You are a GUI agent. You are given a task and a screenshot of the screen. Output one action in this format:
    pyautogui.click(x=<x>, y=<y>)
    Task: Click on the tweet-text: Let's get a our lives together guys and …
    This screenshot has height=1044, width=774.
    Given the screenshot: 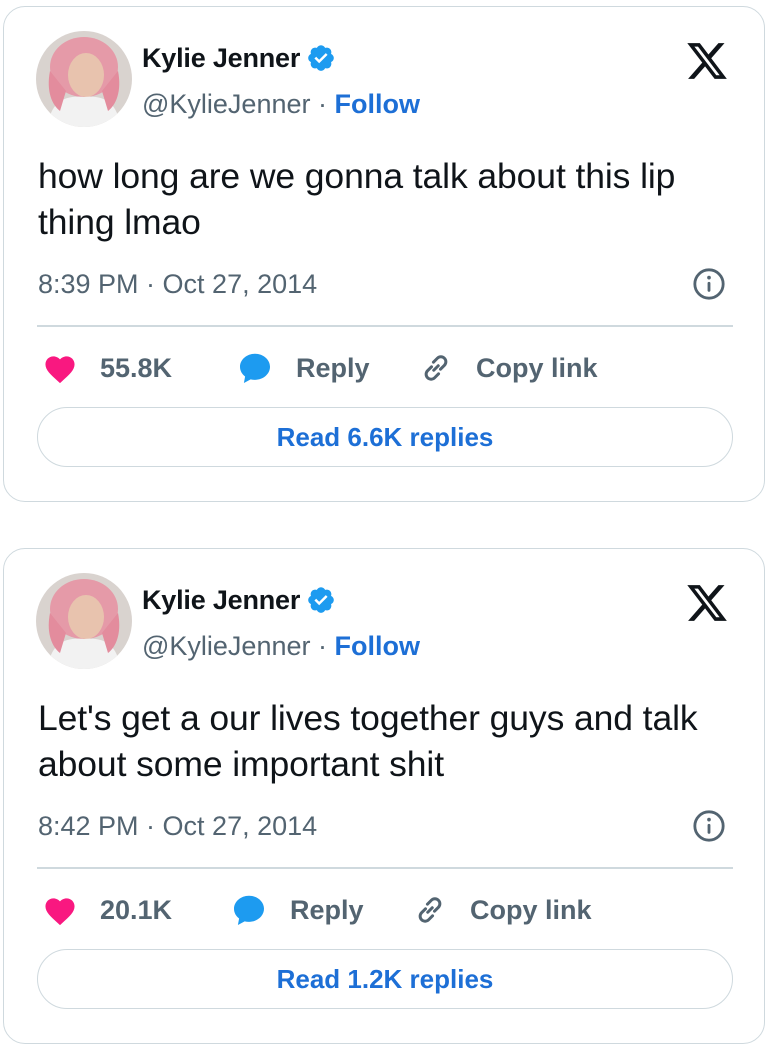 What is the action you would take?
    pyautogui.click(x=368, y=741)
    